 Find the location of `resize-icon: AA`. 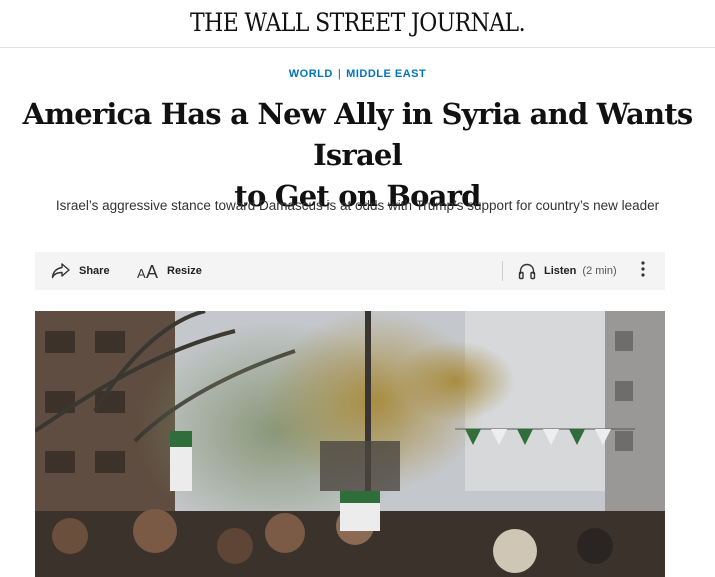

resize-icon: AA is located at coordinates (148, 271).